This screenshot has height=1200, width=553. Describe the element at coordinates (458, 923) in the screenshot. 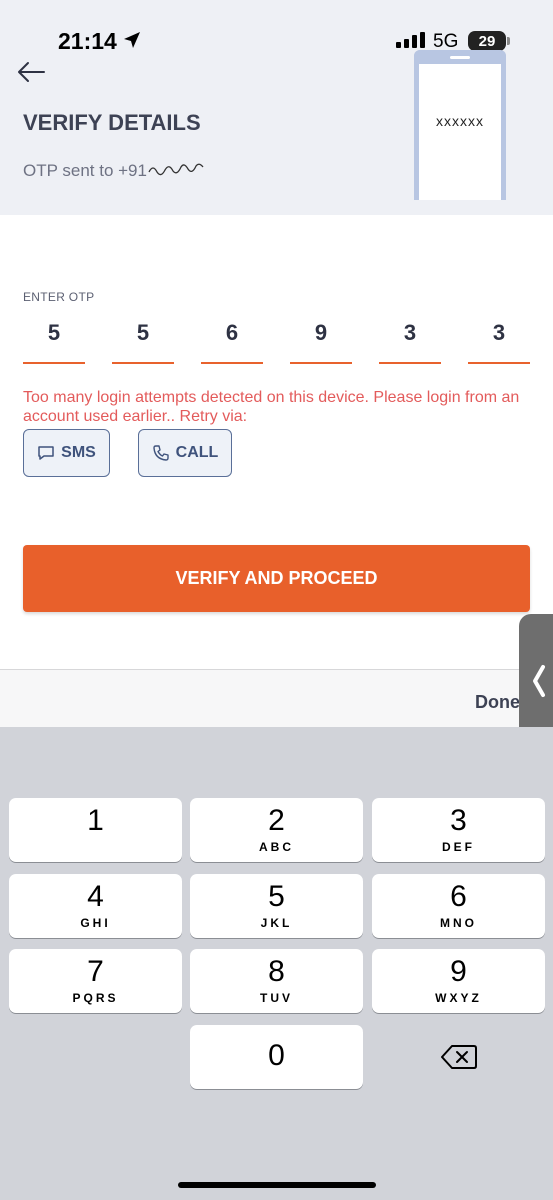

I see `key-6-letters: MNO` at that location.